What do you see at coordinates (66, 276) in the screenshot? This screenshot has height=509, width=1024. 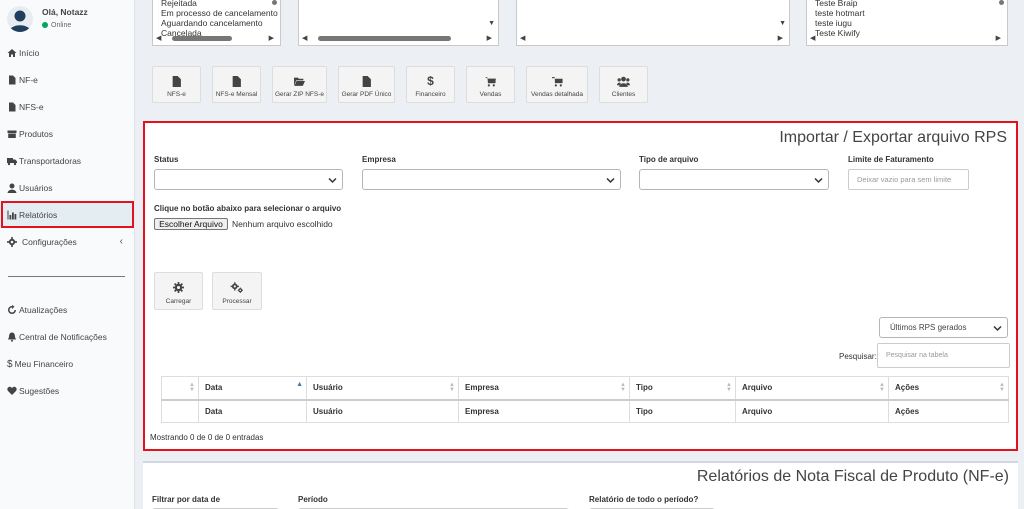 I see `sidebar-divider` at bounding box center [66, 276].